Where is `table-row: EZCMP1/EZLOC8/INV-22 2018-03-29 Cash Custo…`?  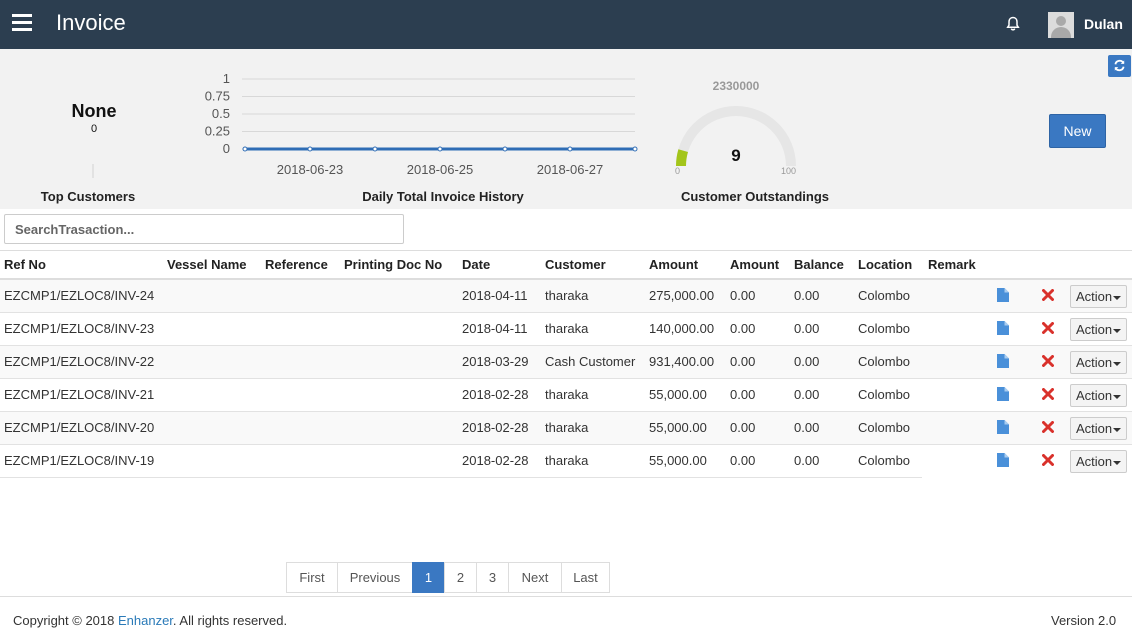 table-row: EZCMP1/EZLOC8/INV-22 2018-03-29 Cash Custo… is located at coordinates (566, 362).